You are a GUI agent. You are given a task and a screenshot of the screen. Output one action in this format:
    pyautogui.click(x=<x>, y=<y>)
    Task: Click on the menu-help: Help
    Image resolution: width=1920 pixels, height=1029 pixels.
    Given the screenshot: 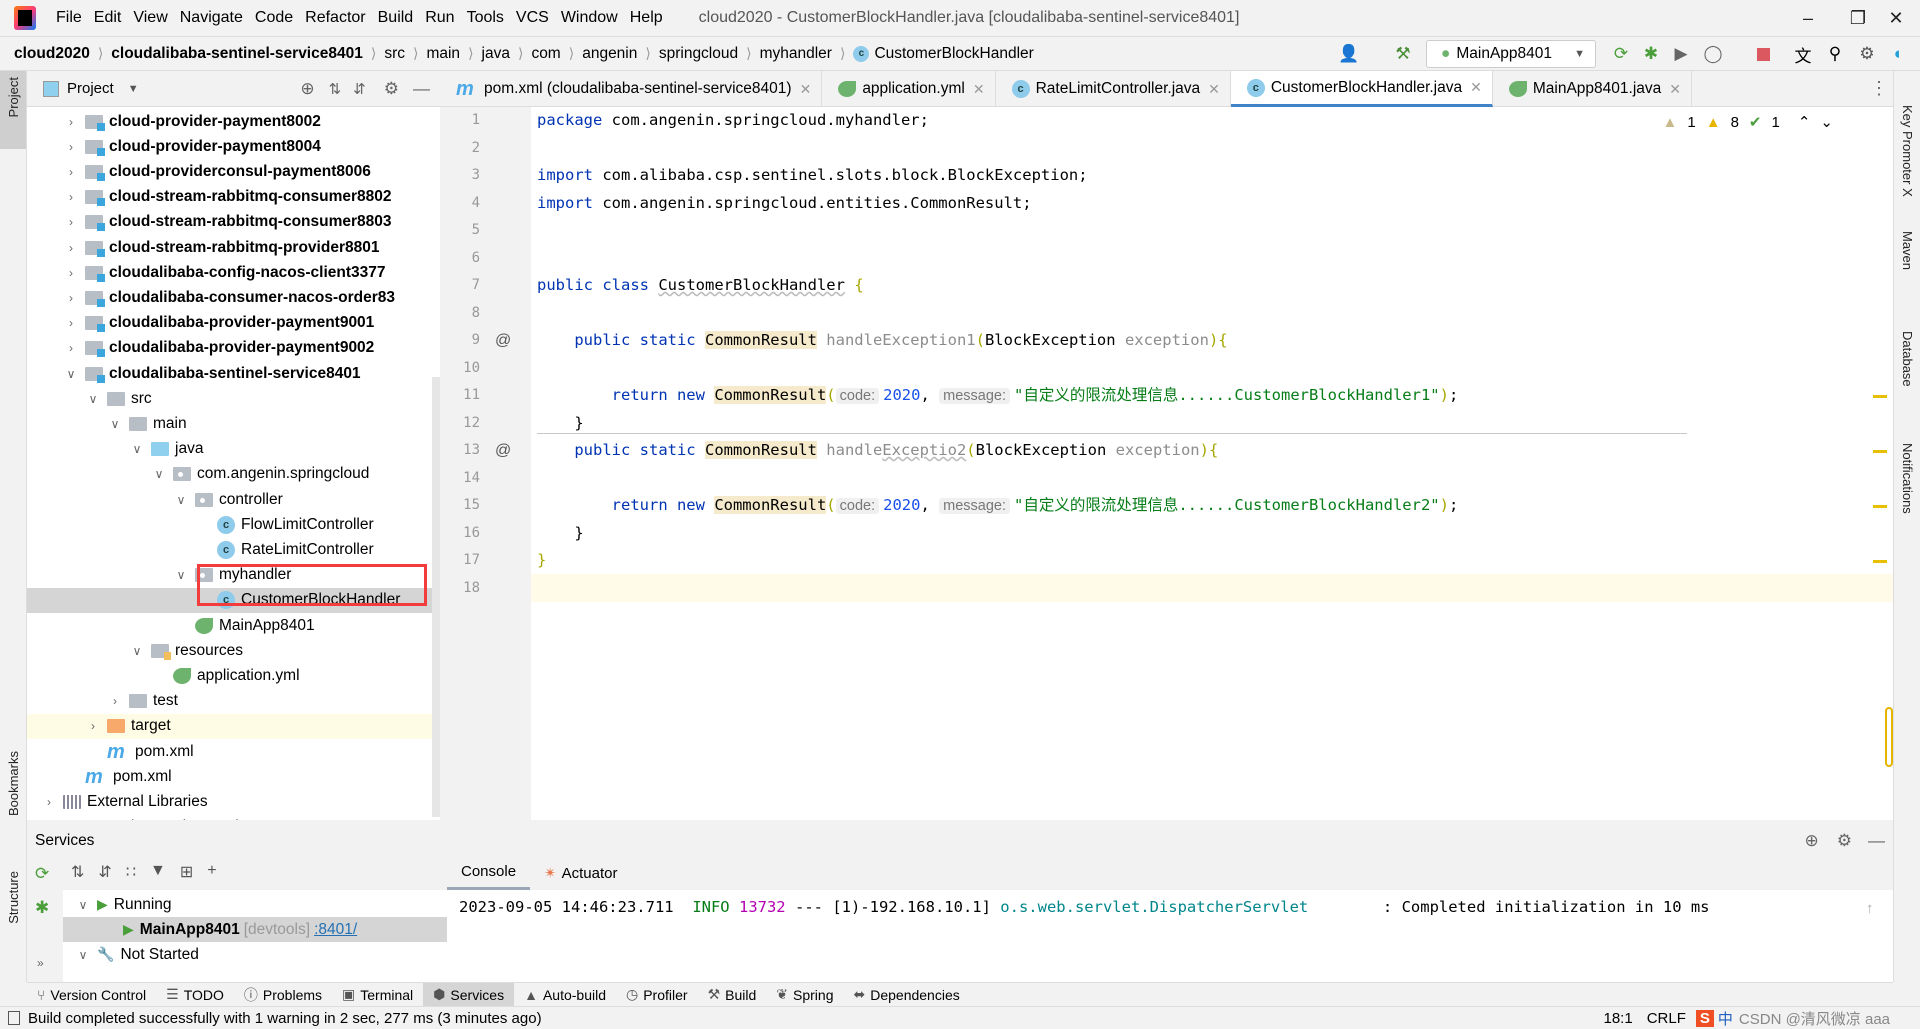 What is the action you would take?
    pyautogui.click(x=646, y=18)
    